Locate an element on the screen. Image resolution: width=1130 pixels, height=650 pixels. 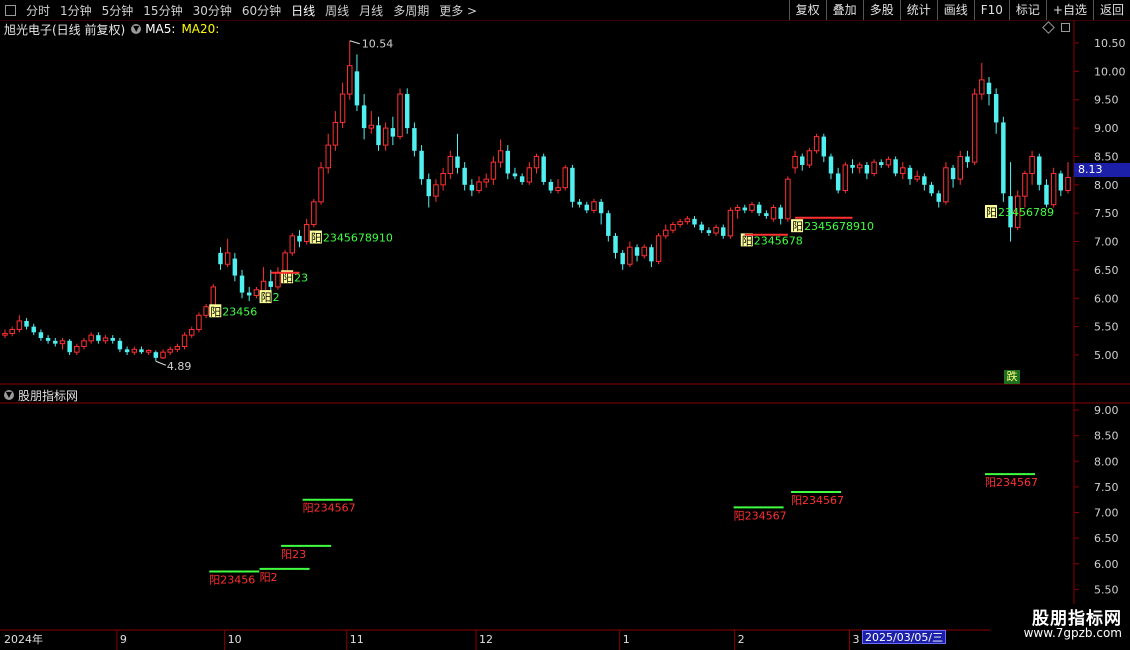
high-pointer is located at coordinates (354, 42).